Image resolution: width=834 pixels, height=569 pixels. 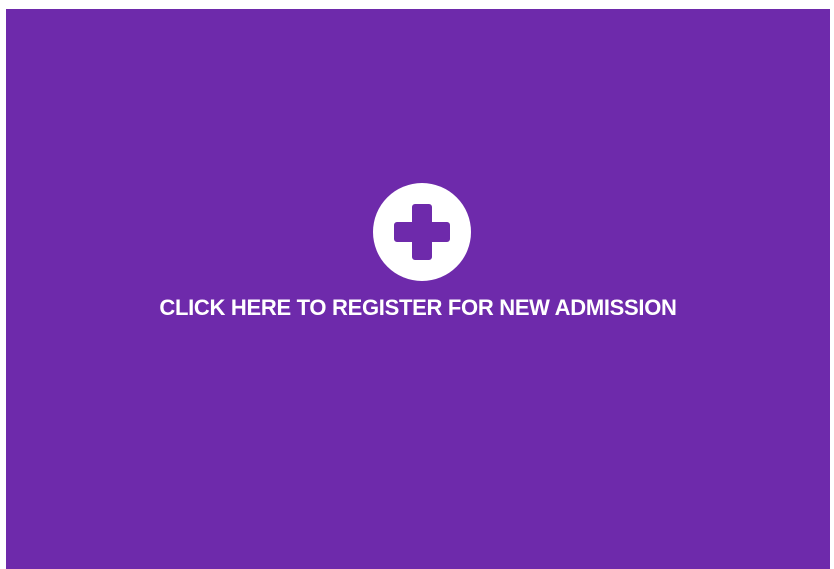 I want to click on plus-circle-icon, so click(x=422, y=232).